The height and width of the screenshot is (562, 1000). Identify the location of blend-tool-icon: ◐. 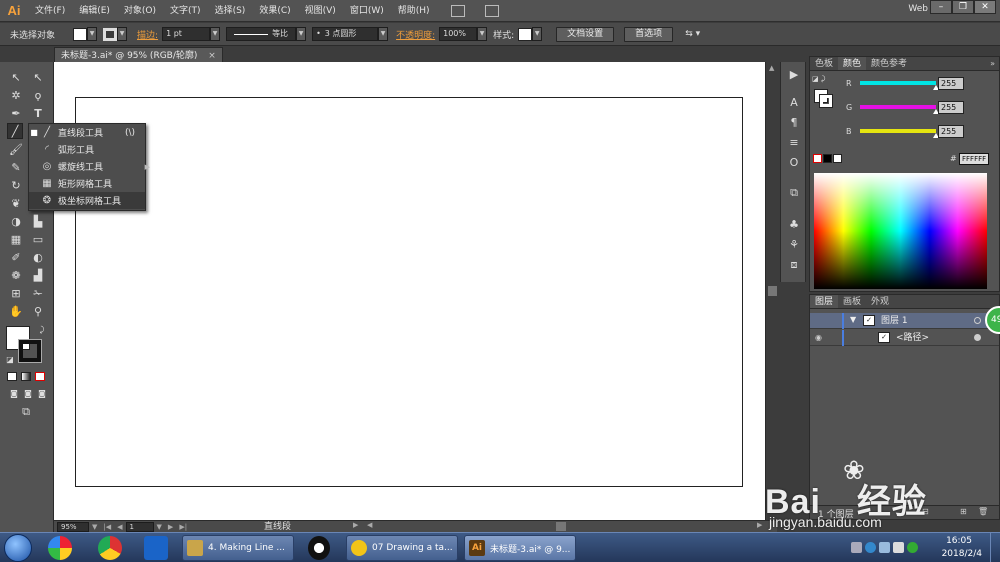
(38, 258).